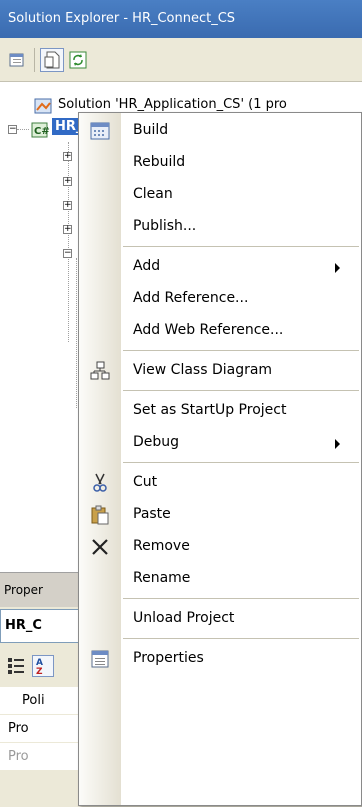 The height and width of the screenshot is (807, 362). I want to click on menu-item-set-startup-project: Set as StartUp Project, so click(220, 411).